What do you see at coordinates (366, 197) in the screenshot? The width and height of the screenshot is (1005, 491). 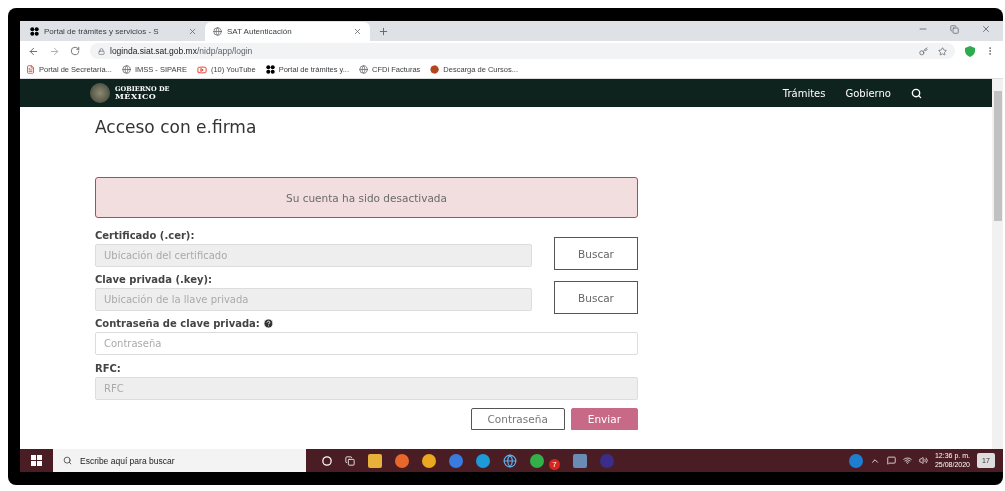 I see `error-alert: Su cuenta ha sido desactivada` at bounding box center [366, 197].